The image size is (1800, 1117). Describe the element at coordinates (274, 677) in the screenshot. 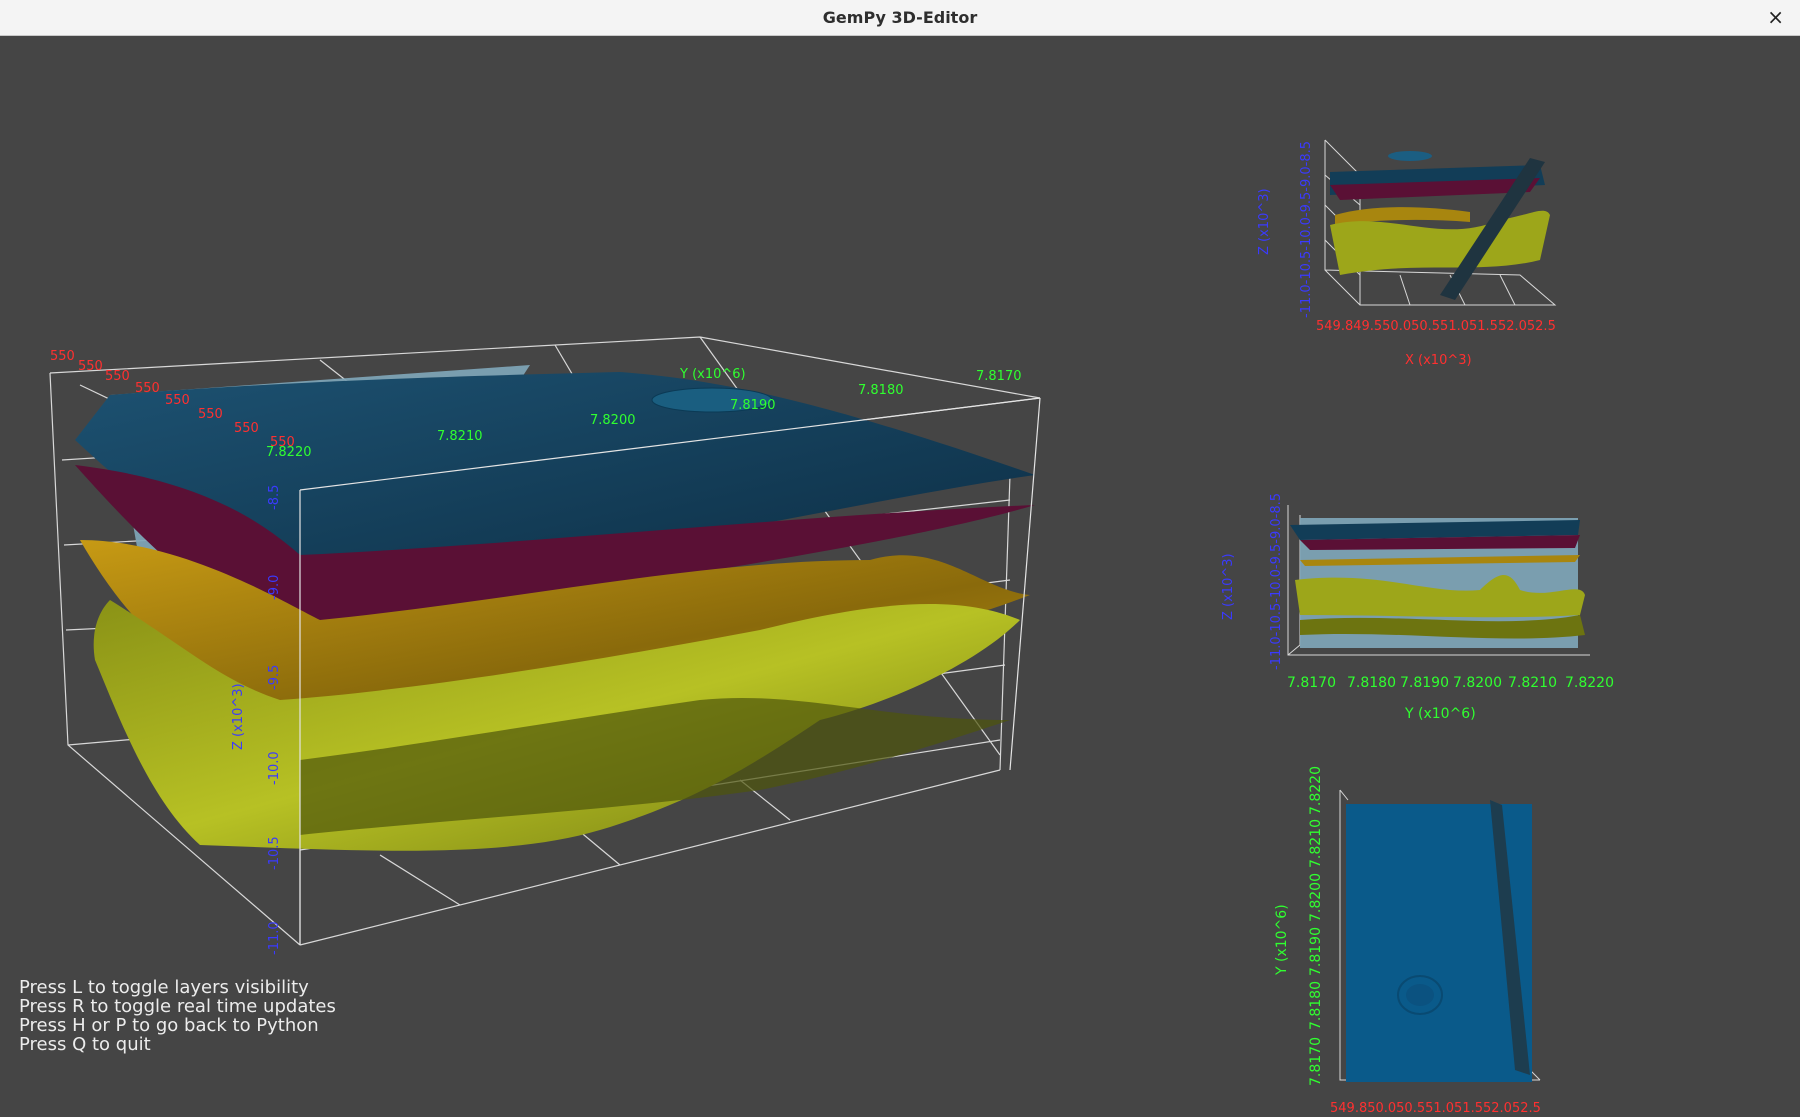

I see `main-z-tick: -9.5` at that location.